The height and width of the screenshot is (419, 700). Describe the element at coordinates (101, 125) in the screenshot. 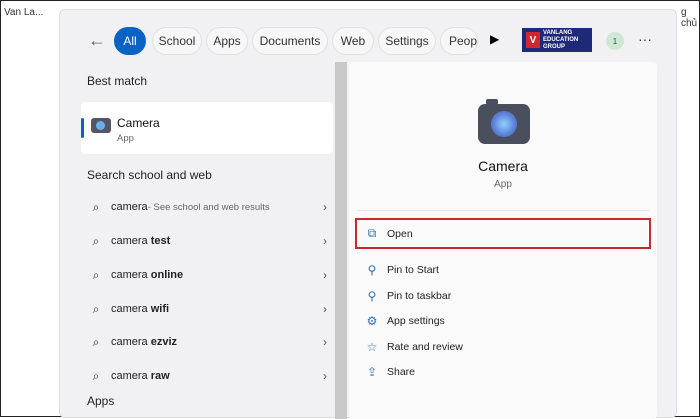

I see `camera-icon` at that location.